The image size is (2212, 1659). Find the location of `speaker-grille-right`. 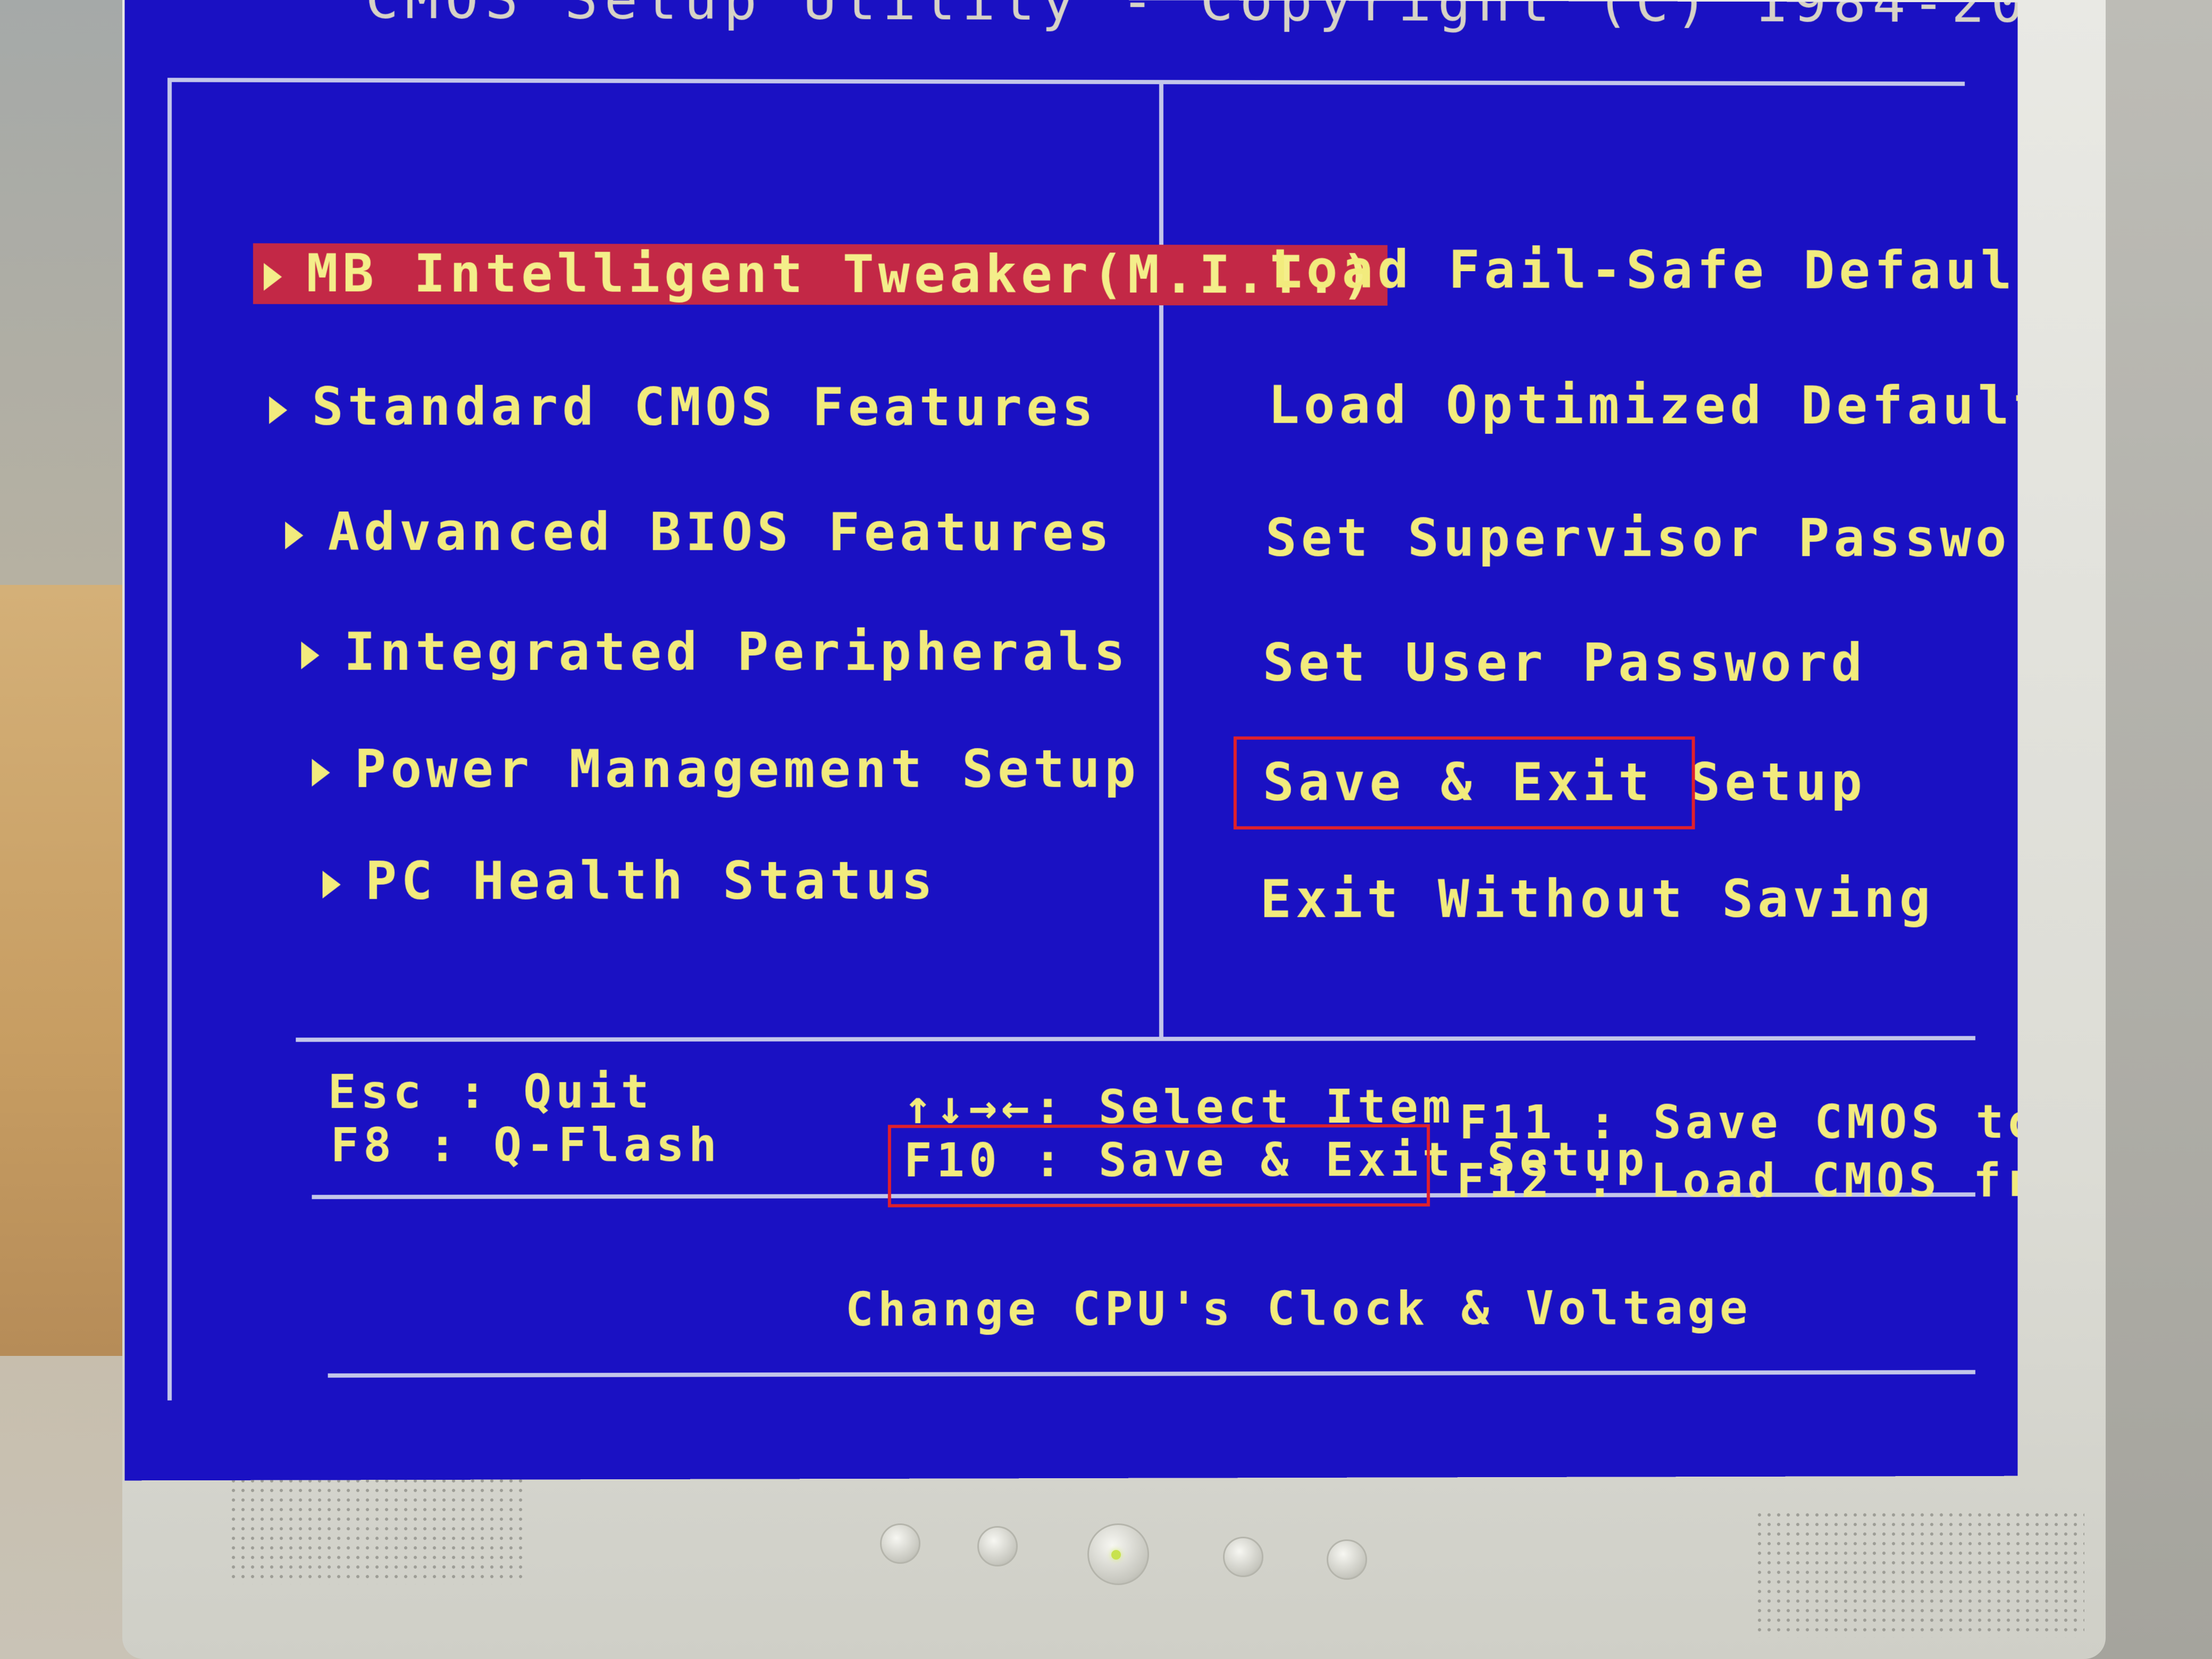

speaker-grille-right is located at coordinates (1919, 1574).